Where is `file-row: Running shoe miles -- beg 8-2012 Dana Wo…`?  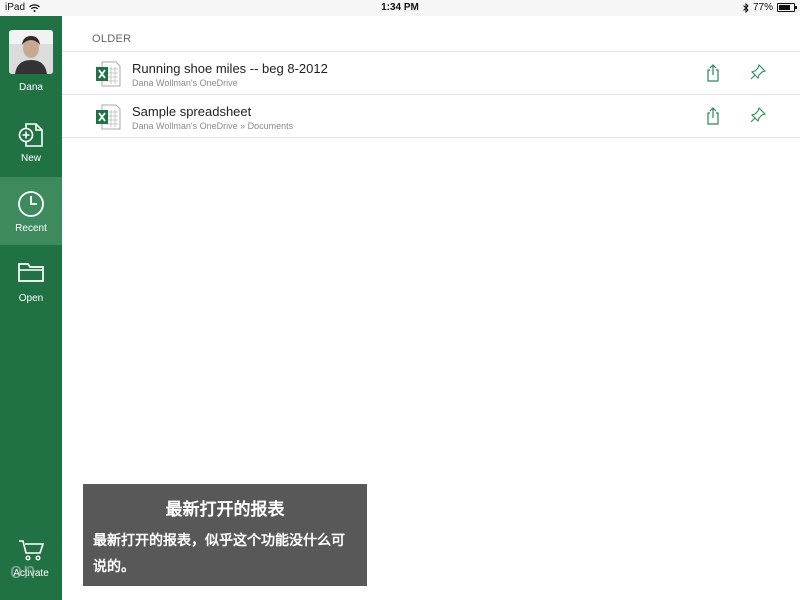
file-row: Running shoe miles -- beg 8-2012 Dana Wo… is located at coordinates (431, 72).